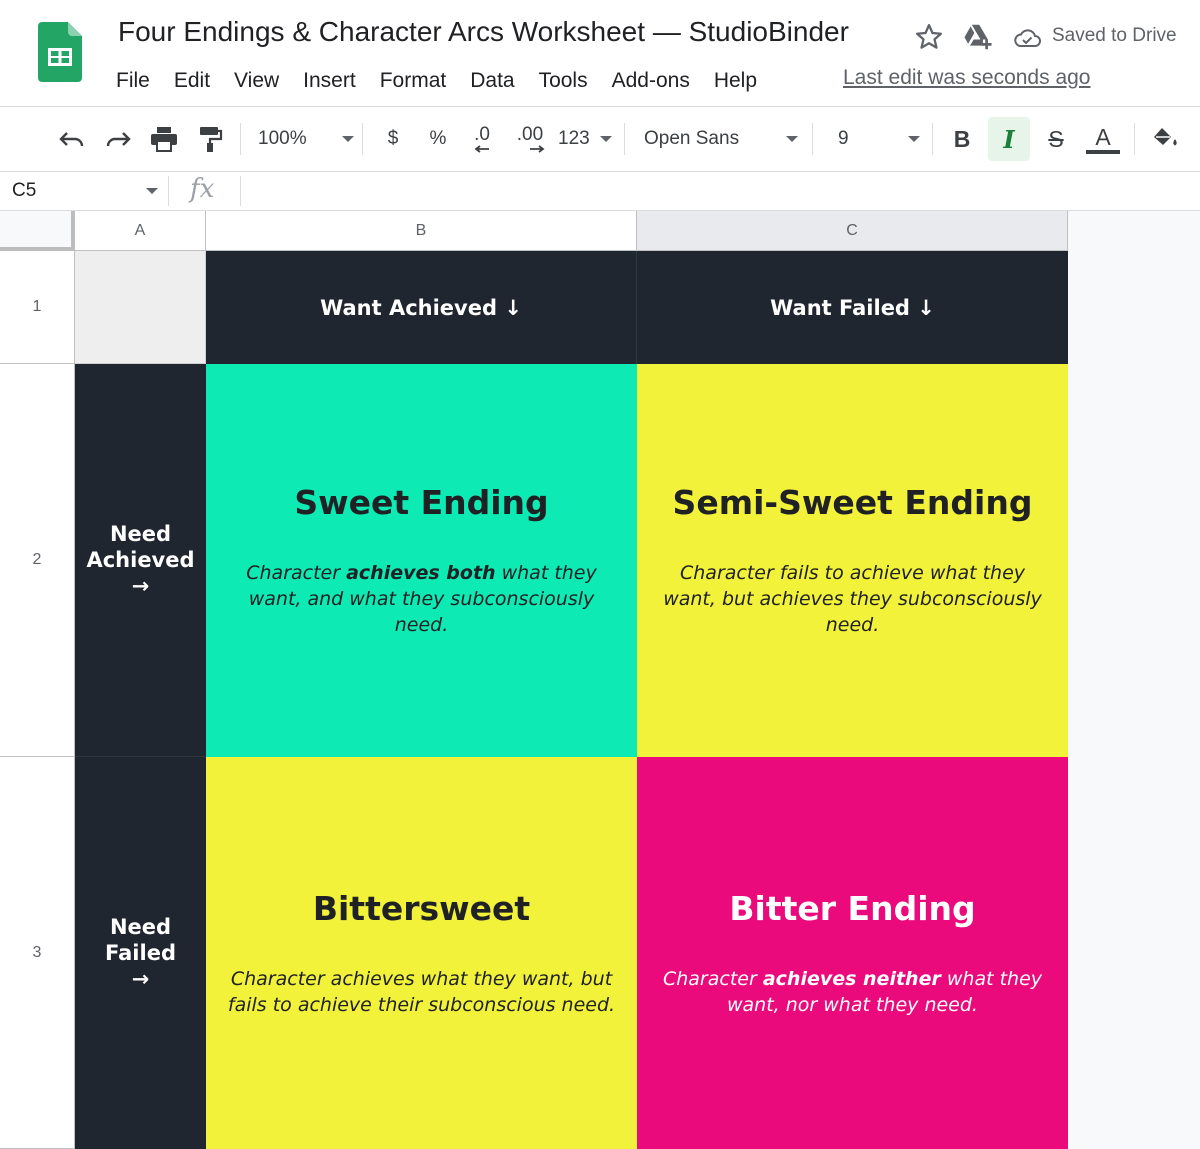  I want to click on fx-icon: fx, so click(202, 189).